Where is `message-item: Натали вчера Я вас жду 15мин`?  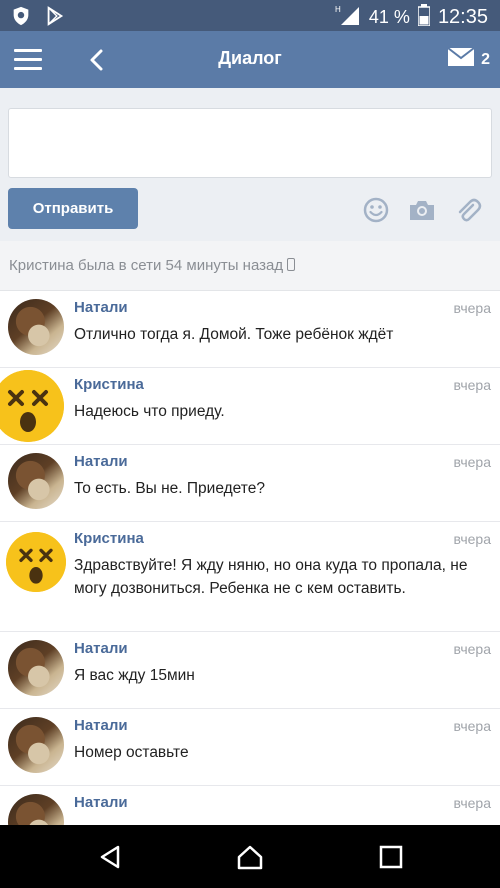
message-item: Натали вчера Я вас жду 15мин is located at coordinates (250, 670).